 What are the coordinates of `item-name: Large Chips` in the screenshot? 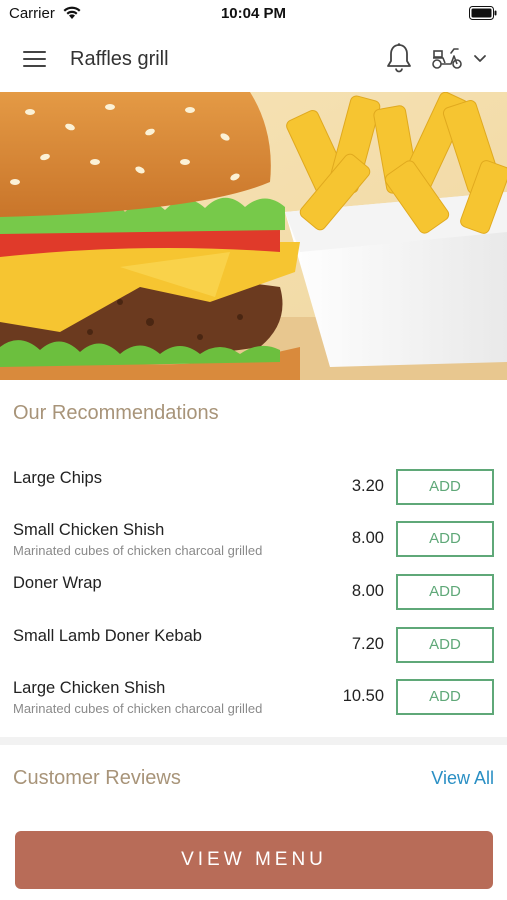 It's located at (57, 478).